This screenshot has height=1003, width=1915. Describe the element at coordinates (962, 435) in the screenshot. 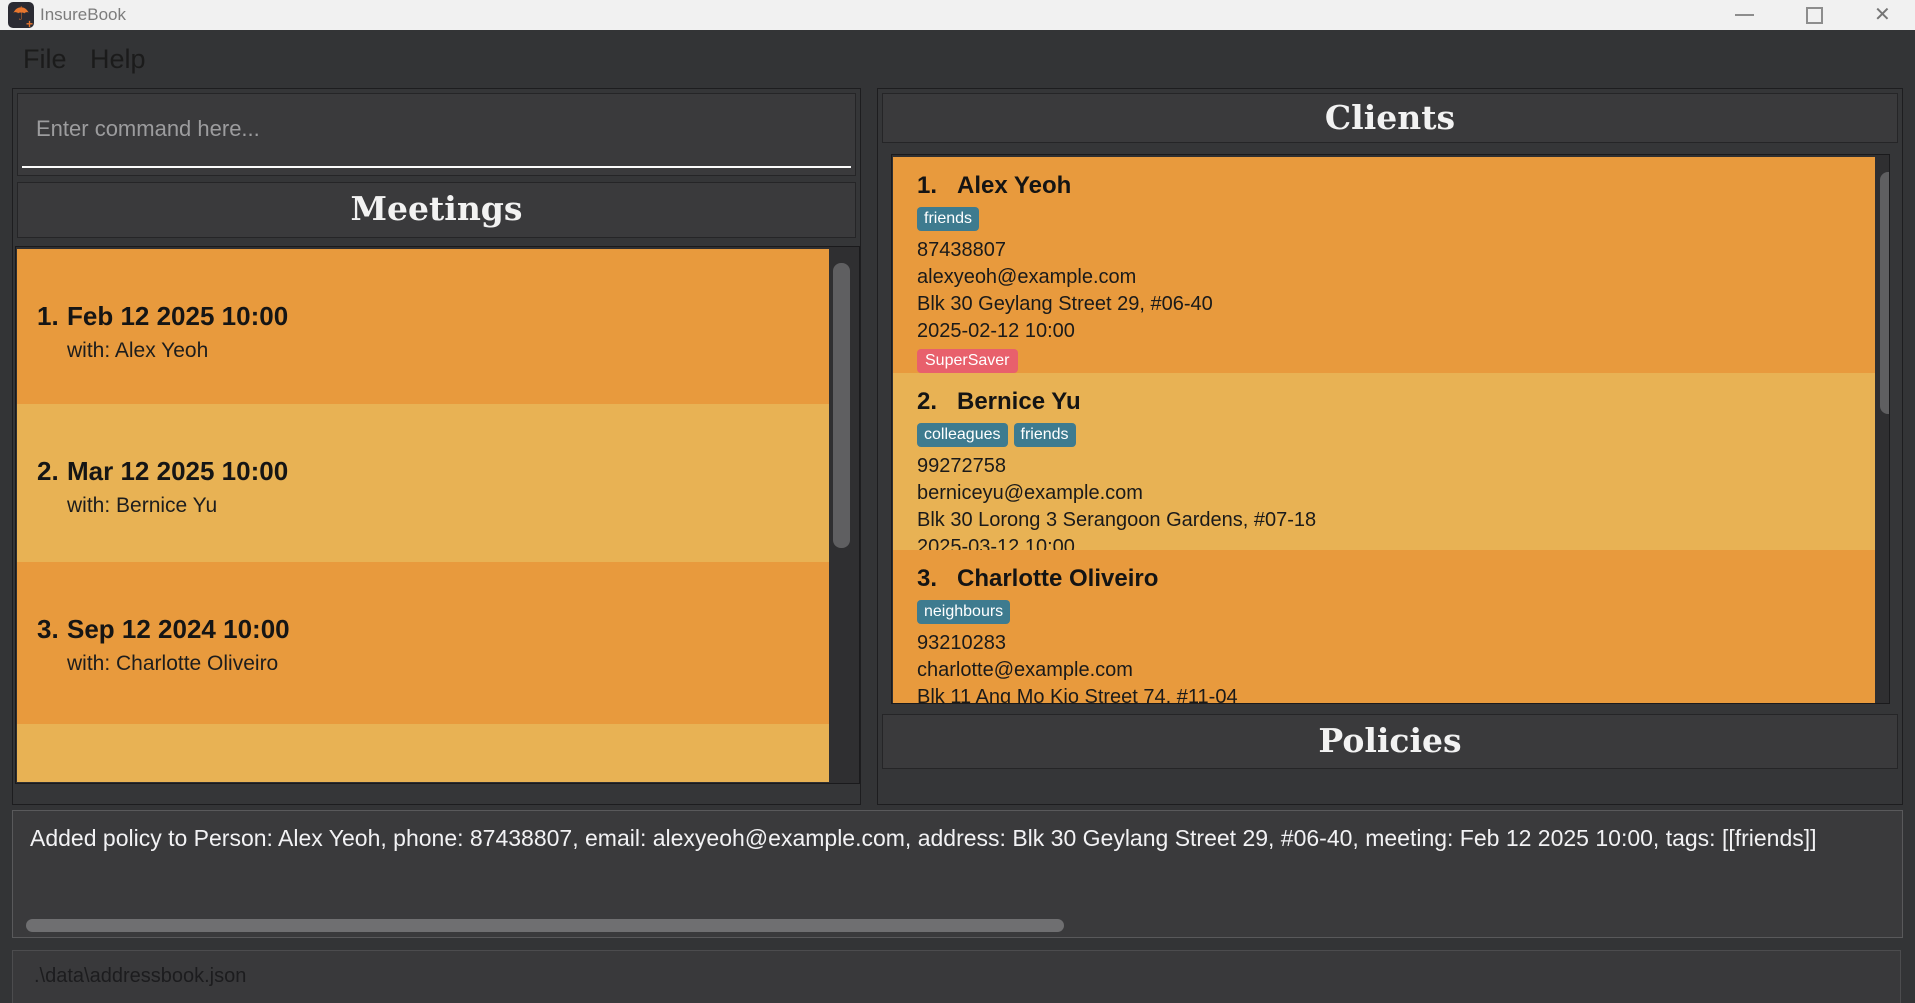

I see `tag-badge: colleagues` at that location.